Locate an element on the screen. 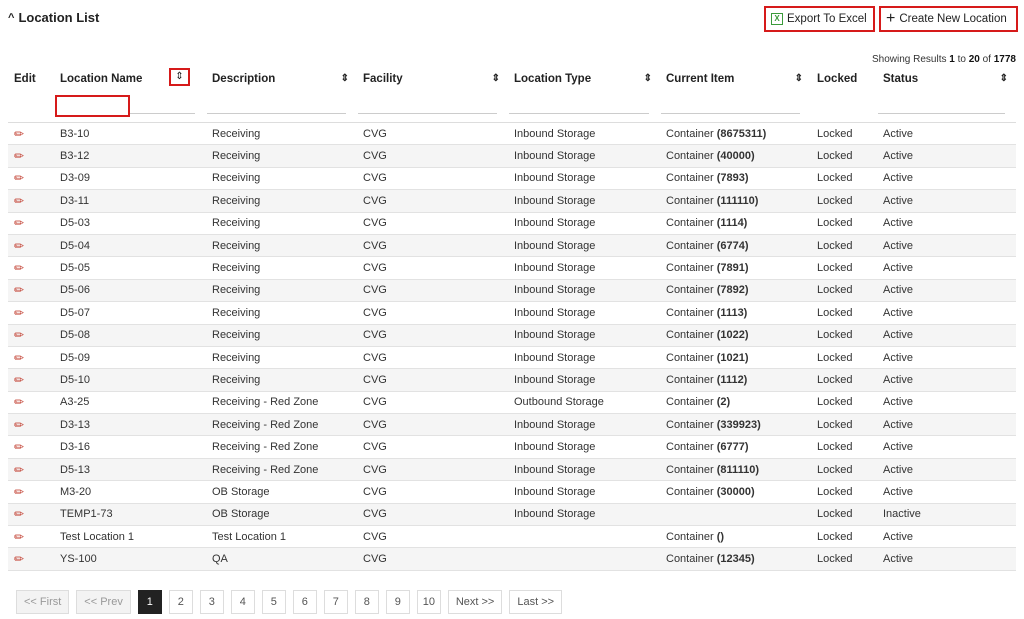  col-location-type: Location Type ⇕ is located at coordinates (584, 79).